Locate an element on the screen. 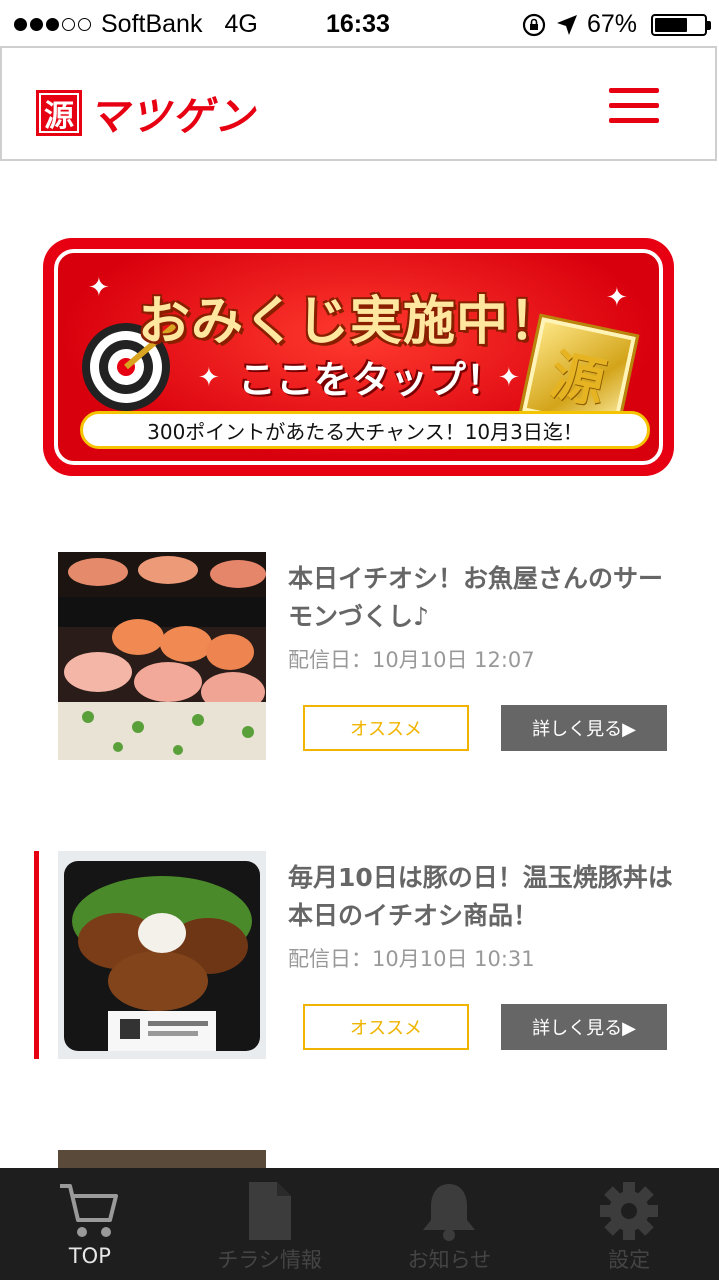  tab-label: 設定 is located at coordinates (629, 1260).